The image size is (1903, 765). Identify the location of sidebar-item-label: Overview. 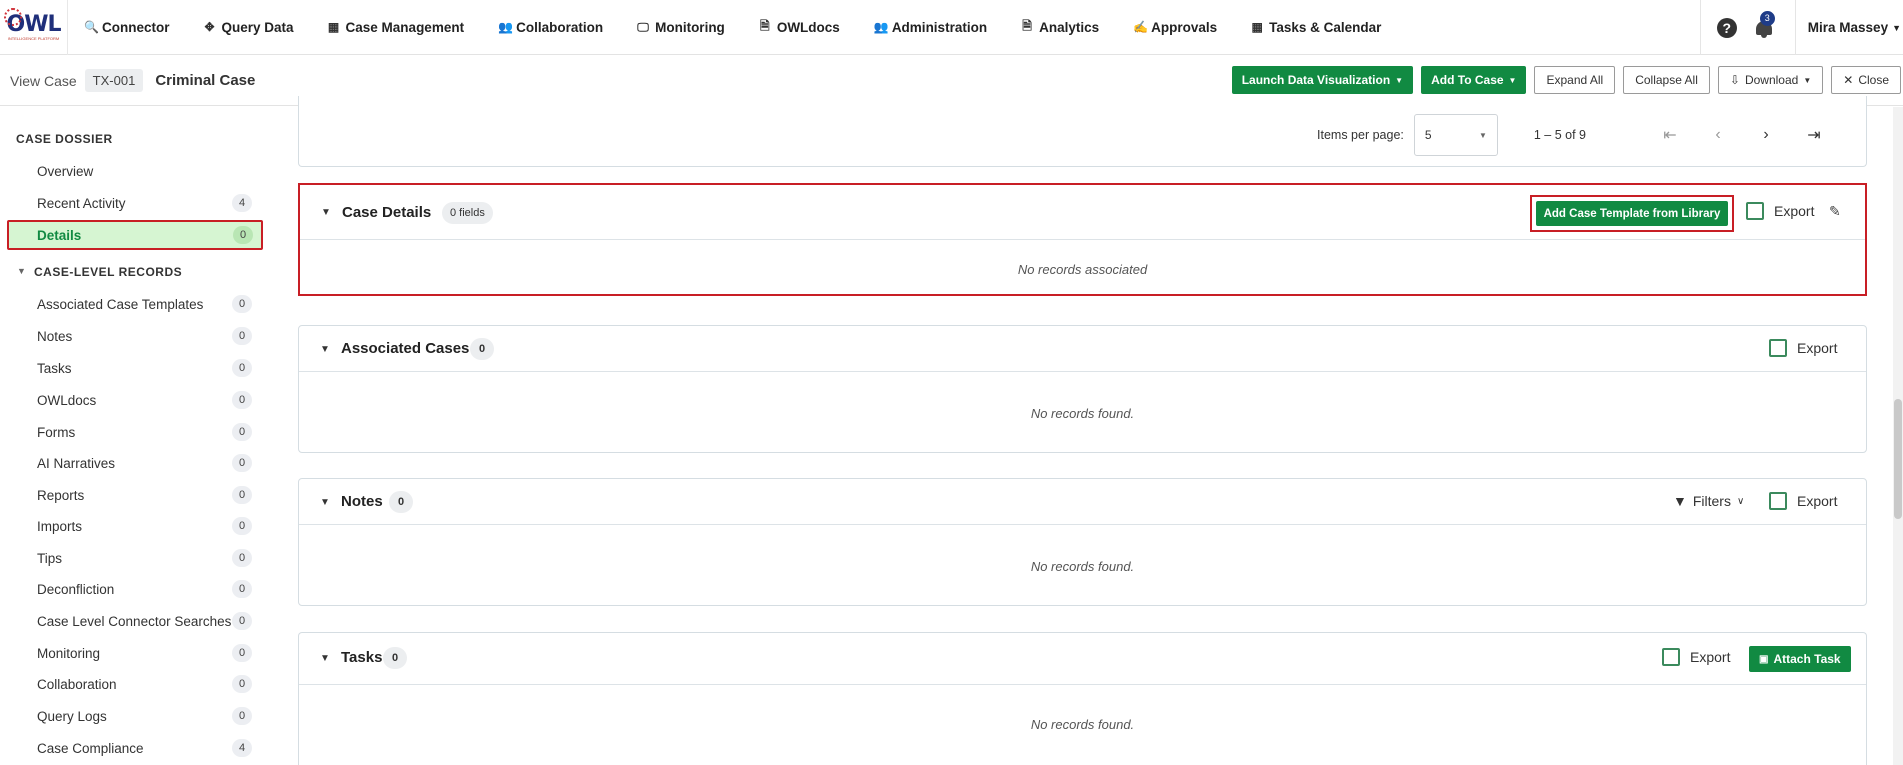
(65, 171).